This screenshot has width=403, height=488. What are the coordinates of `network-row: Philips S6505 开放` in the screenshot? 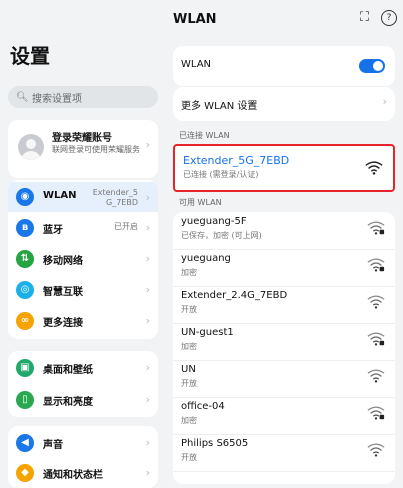 It's located at (284, 453).